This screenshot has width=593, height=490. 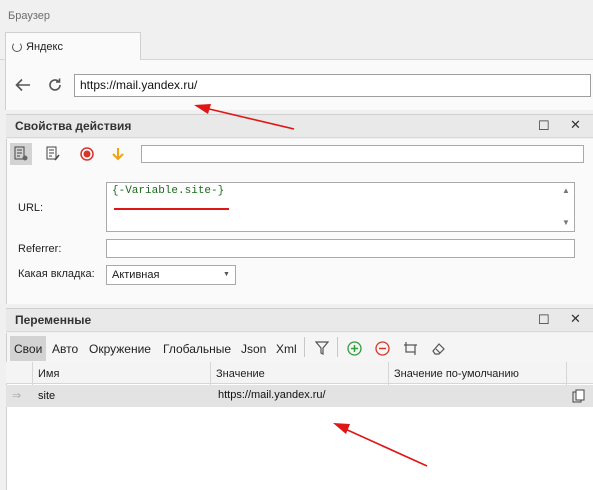 What do you see at coordinates (380, 445) in the screenshot?
I see `annotation-arrow-value` at bounding box center [380, 445].